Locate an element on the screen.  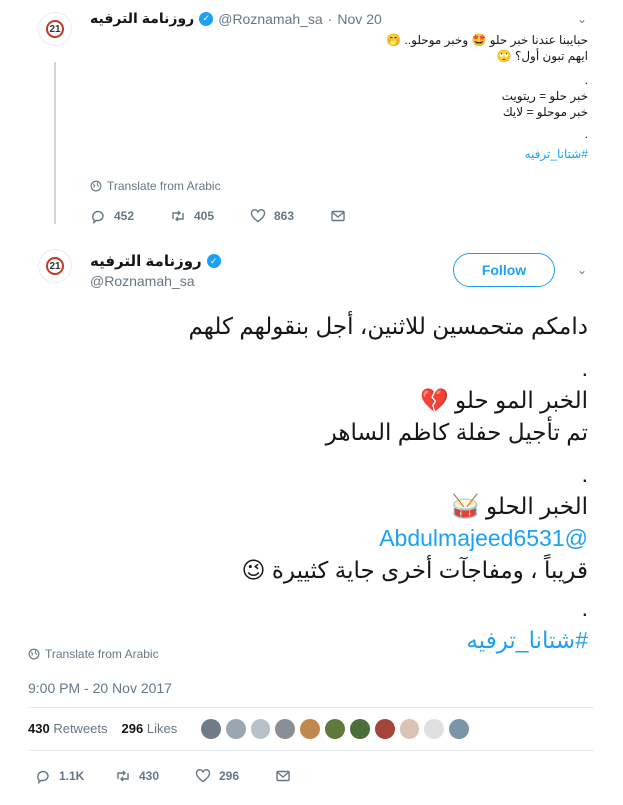
reply-button: 1.1K is located at coordinates (75, 776).